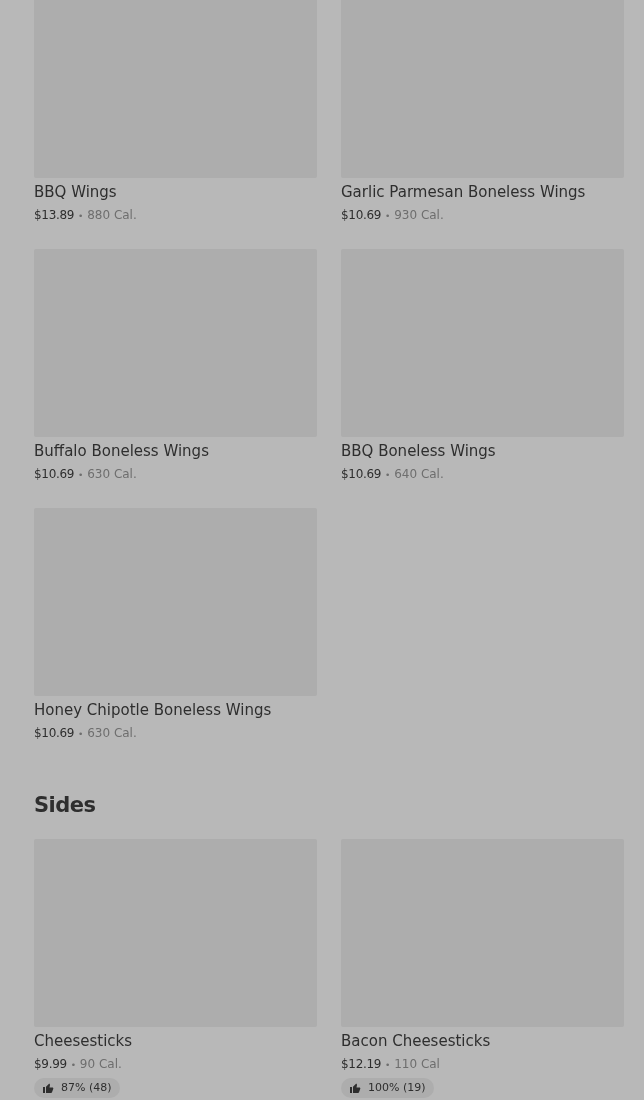 The width and height of the screenshot is (644, 1100). Describe the element at coordinates (77, 1088) in the screenshot. I see `rating-badge: 87% (48)` at that location.